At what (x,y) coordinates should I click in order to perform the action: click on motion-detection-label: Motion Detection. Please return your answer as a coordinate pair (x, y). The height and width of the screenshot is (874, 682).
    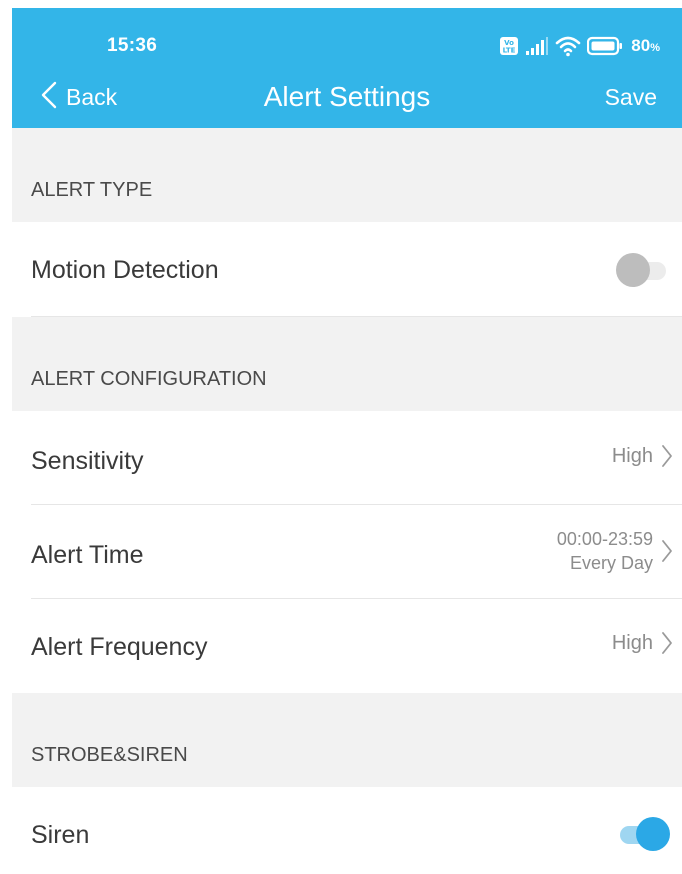
    Looking at the image, I should click on (125, 270).